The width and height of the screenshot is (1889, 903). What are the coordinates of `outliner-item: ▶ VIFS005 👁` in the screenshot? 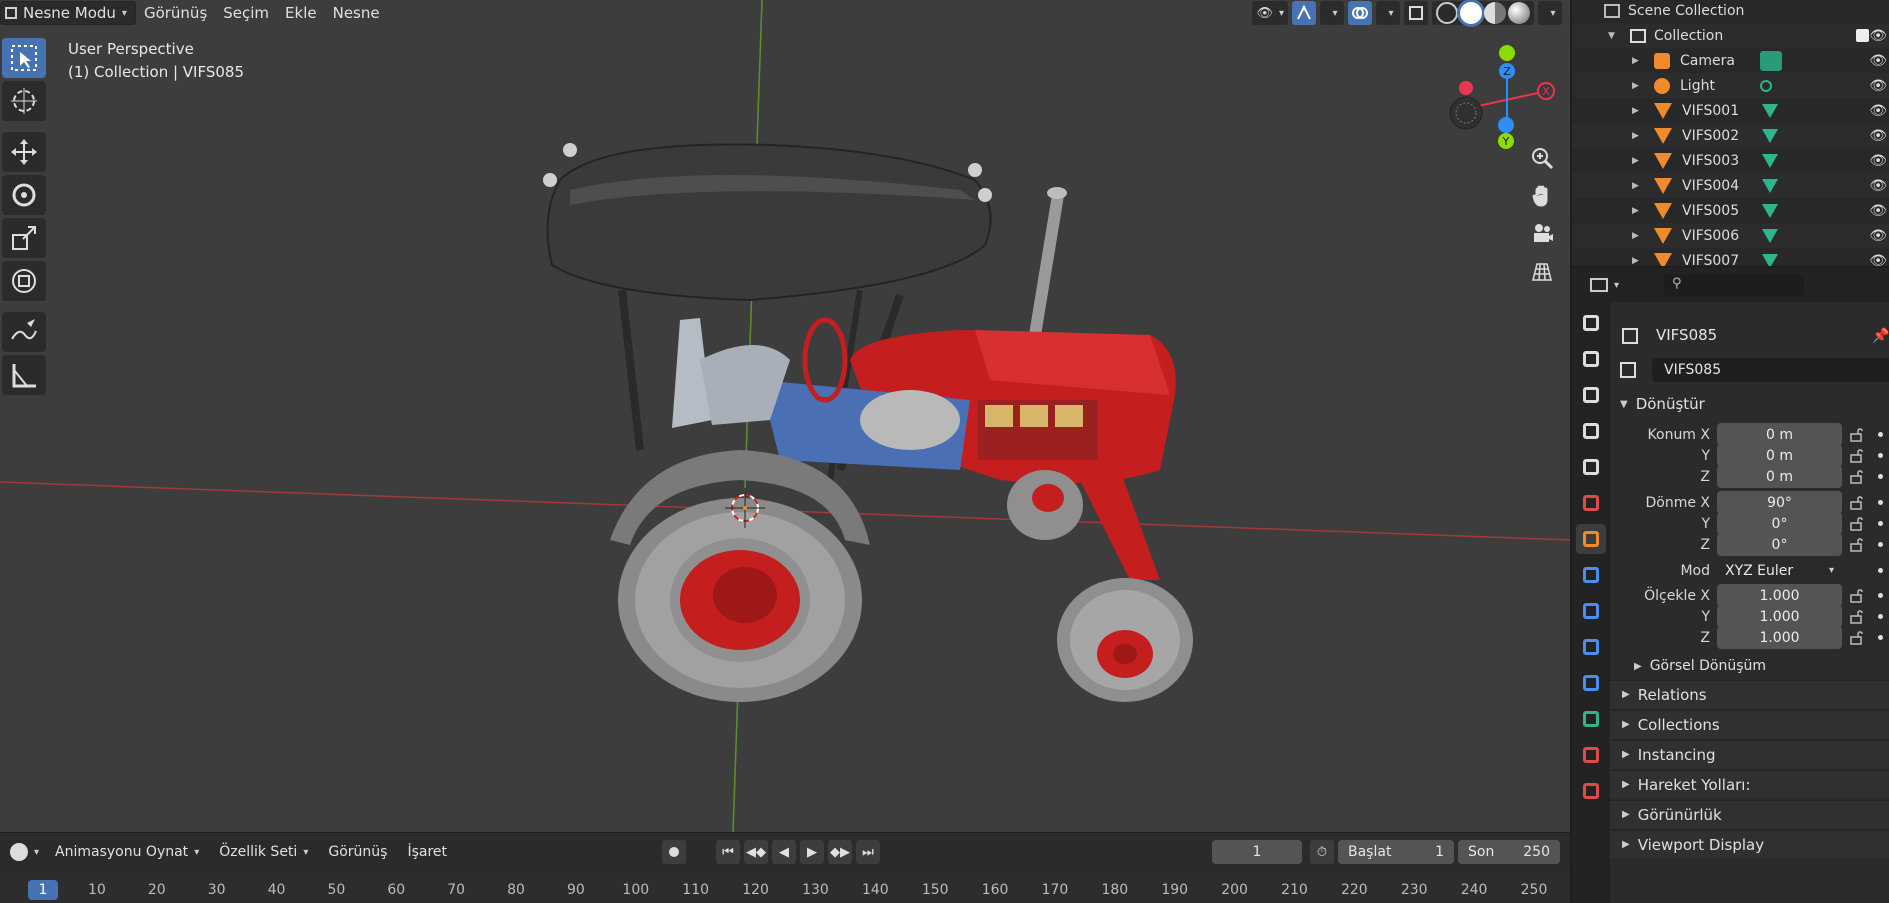 It's located at (1730, 210).